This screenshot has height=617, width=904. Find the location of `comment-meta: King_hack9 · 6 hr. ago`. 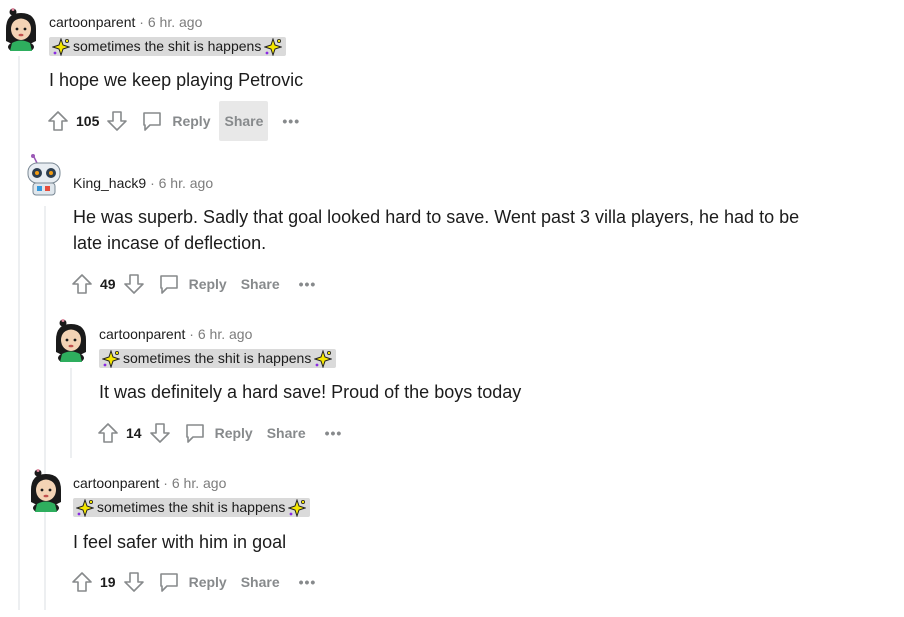

comment-meta: King_hack9 · 6 hr. ago is located at coordinates (143, 183).